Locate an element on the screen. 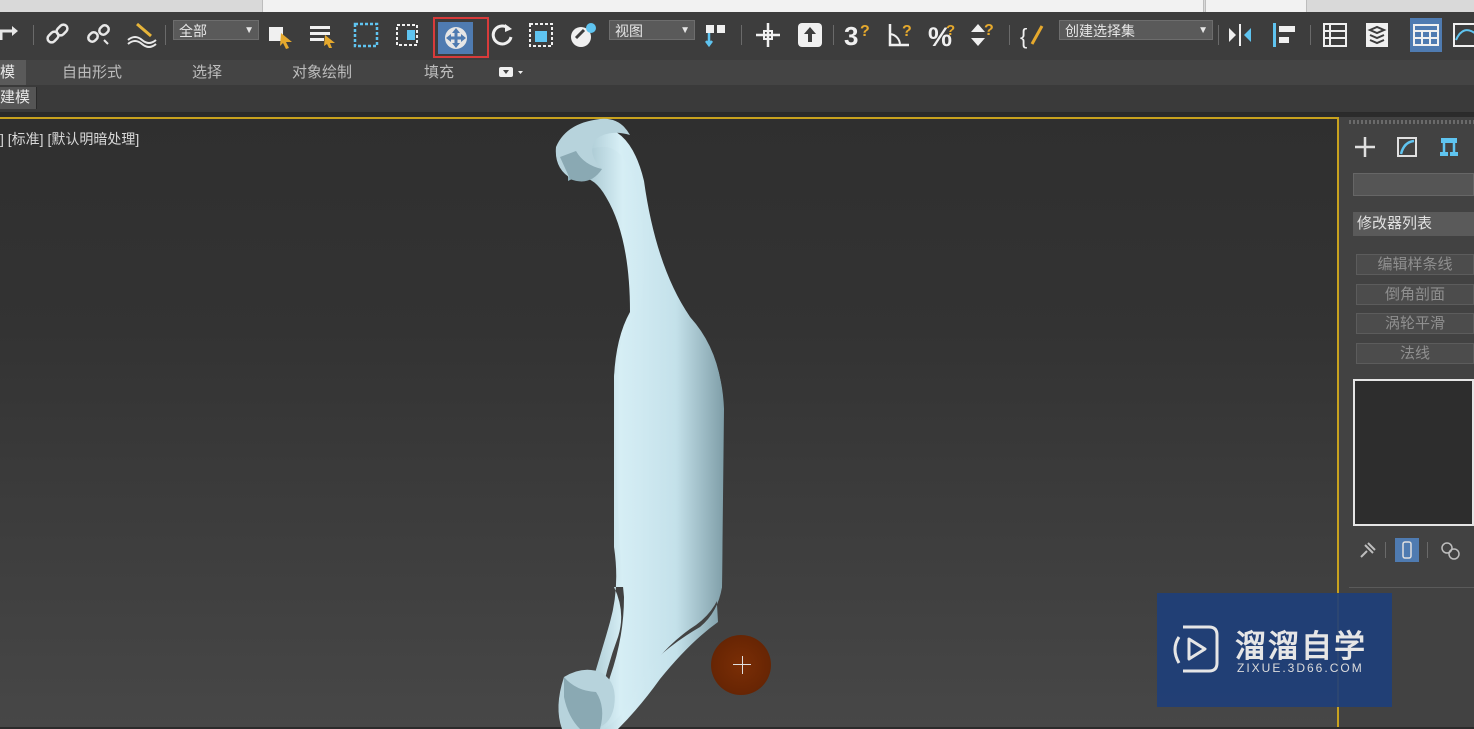 This screenshot has width=1474, height=729. make-unique-icon is located at coordinates (1452, 550).